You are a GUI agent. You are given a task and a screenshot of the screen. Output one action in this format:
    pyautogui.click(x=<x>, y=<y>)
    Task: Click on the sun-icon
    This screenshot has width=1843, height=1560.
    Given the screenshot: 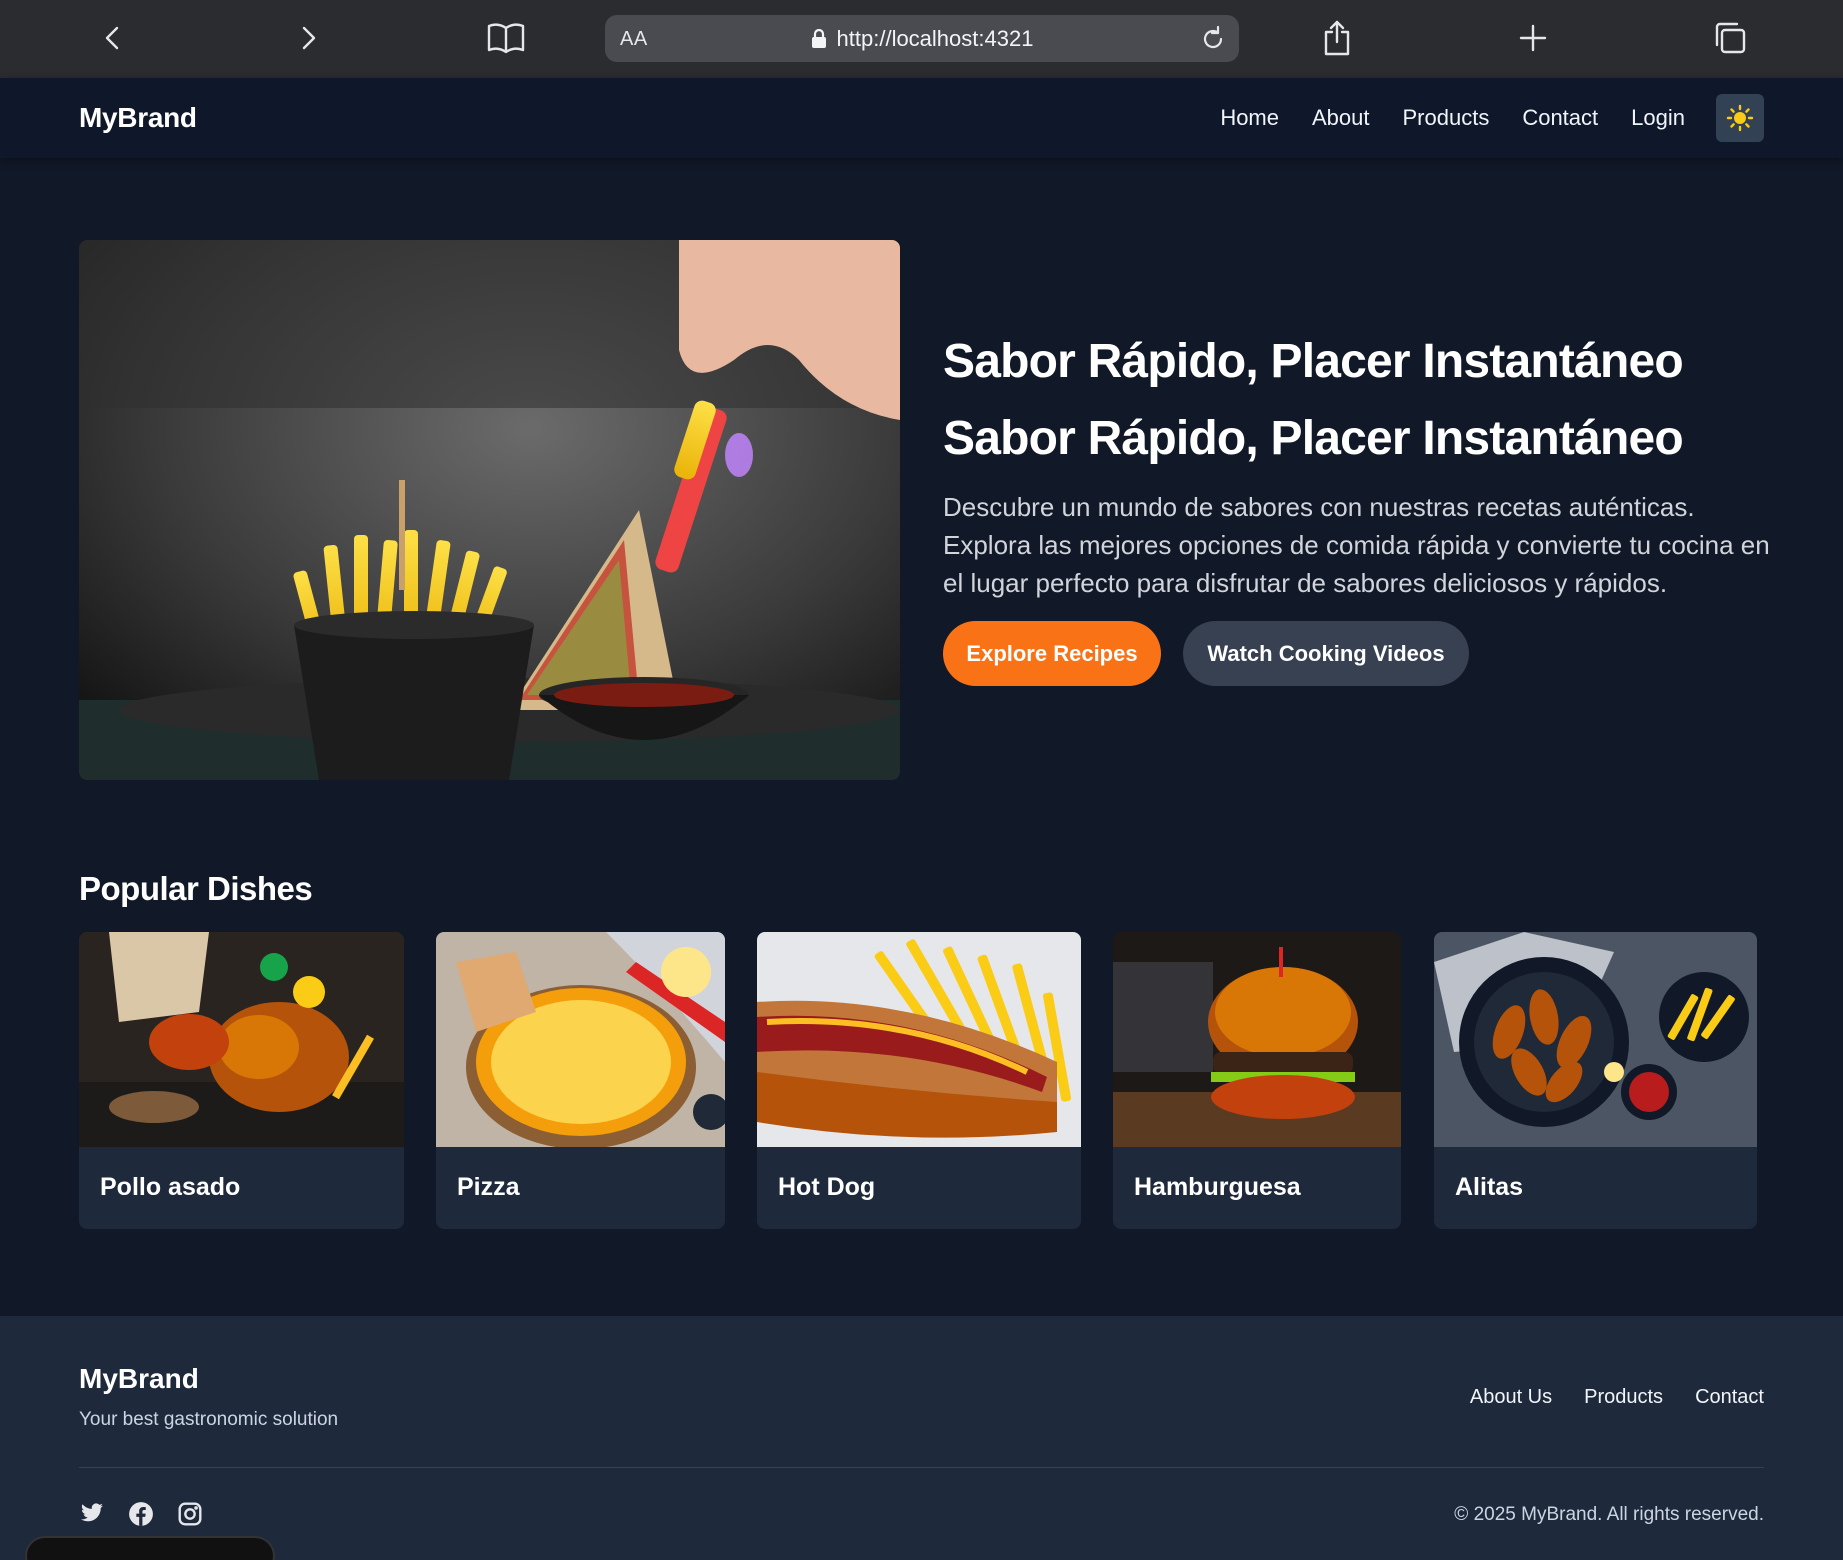 What is the action you would take?
    pyautogui.click(x=1740, y=118)
    